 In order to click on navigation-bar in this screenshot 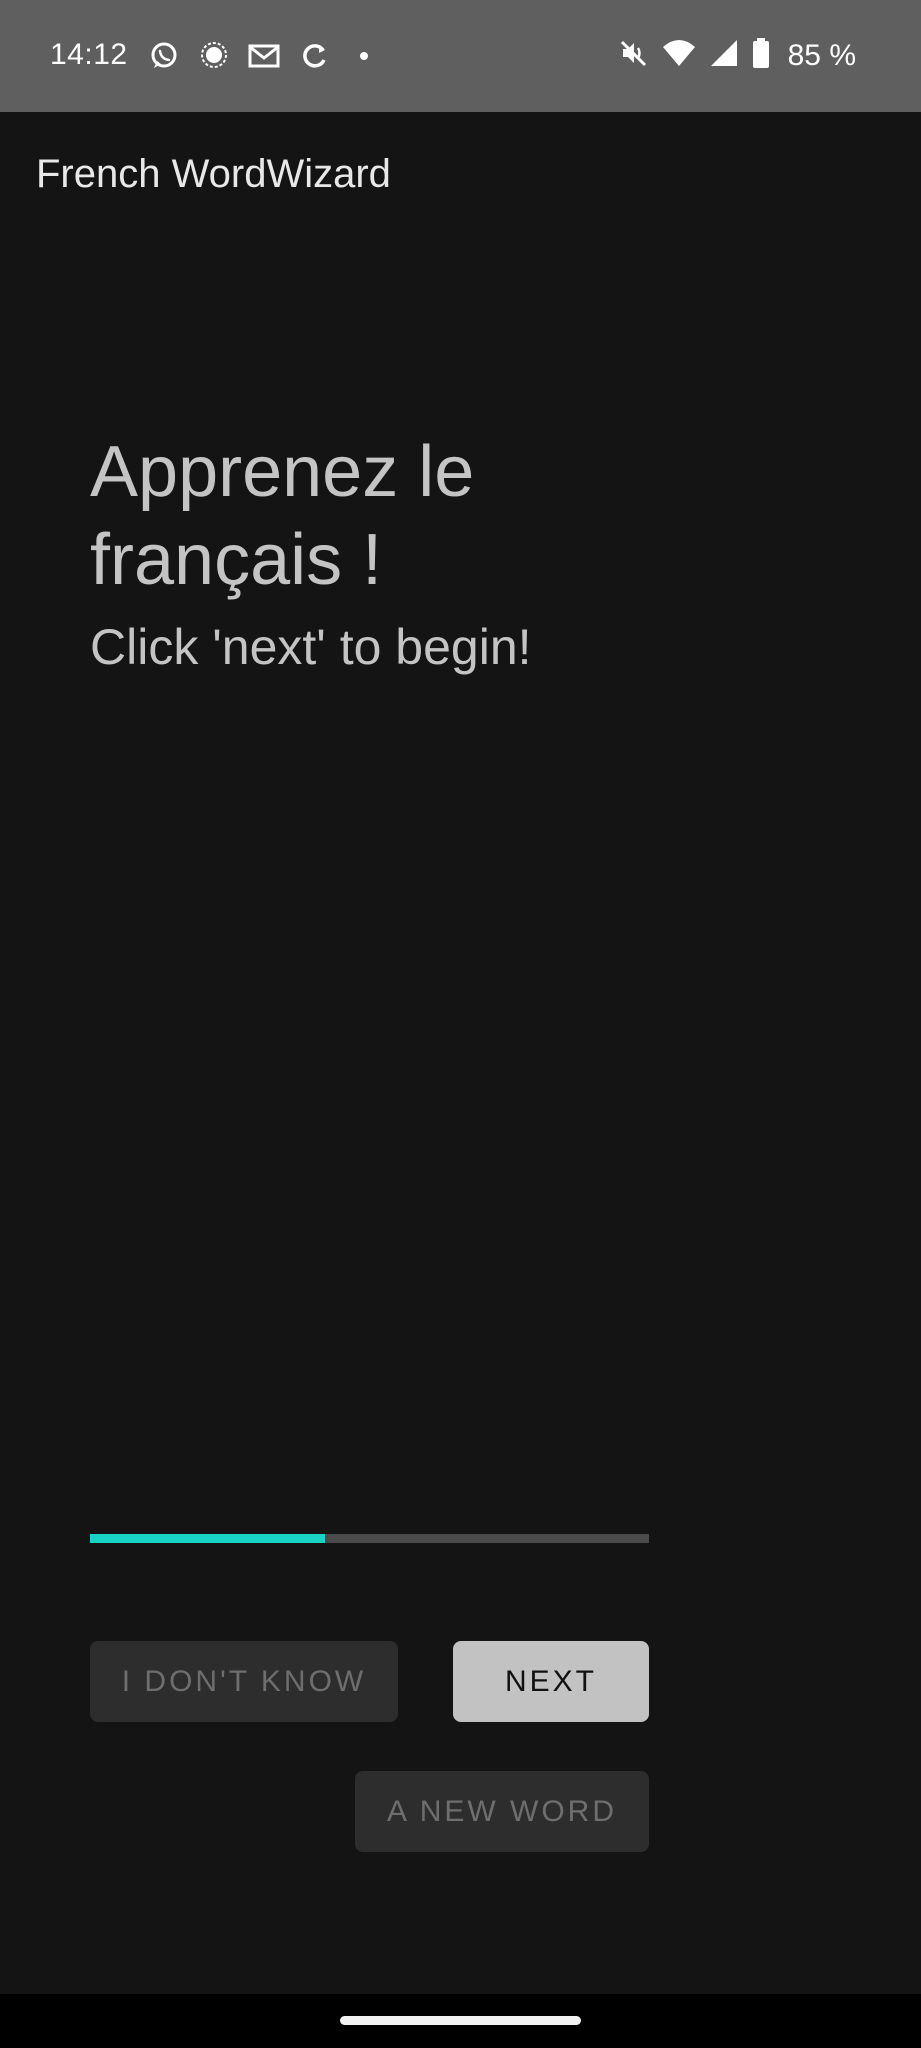, I will do `click(460, 2021)`.